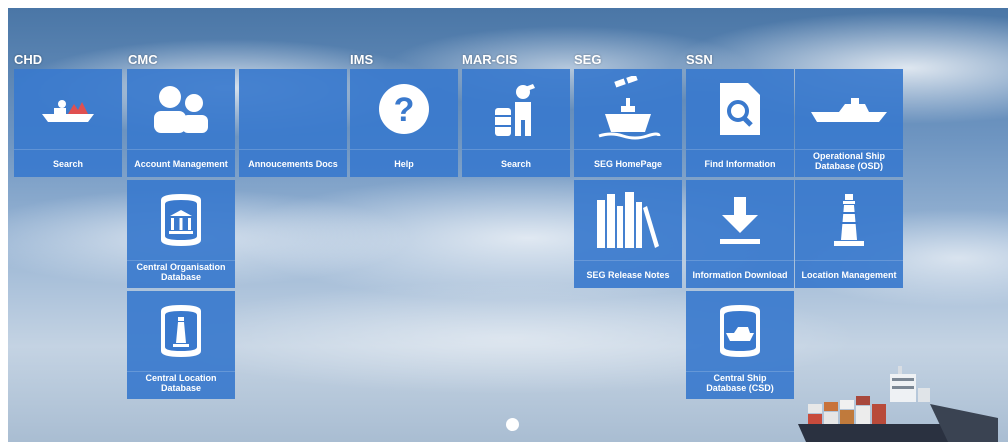 This screenshot has height=442, width=1008. I want to click on tile-operational-ship-database: Operational Ship Database (OSD), so click(849, 123).